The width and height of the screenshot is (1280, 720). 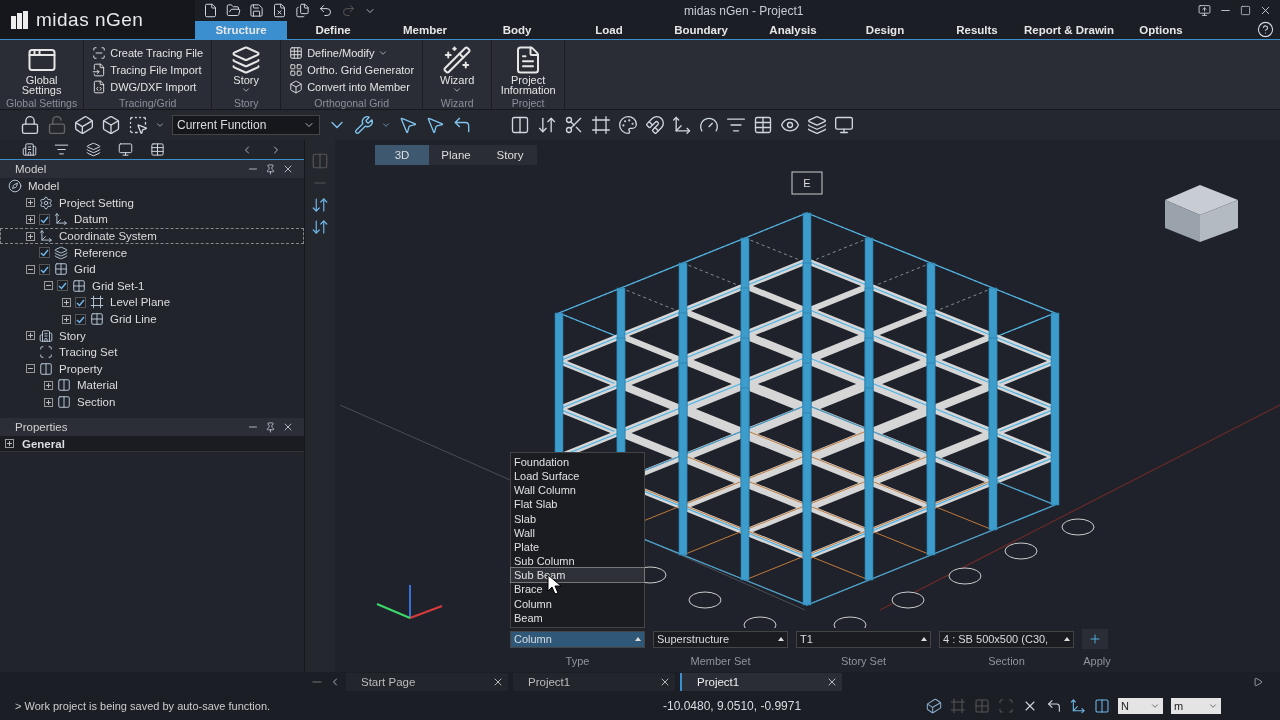 I want to click on menu-tab: Body, so click(x=517, y=30).